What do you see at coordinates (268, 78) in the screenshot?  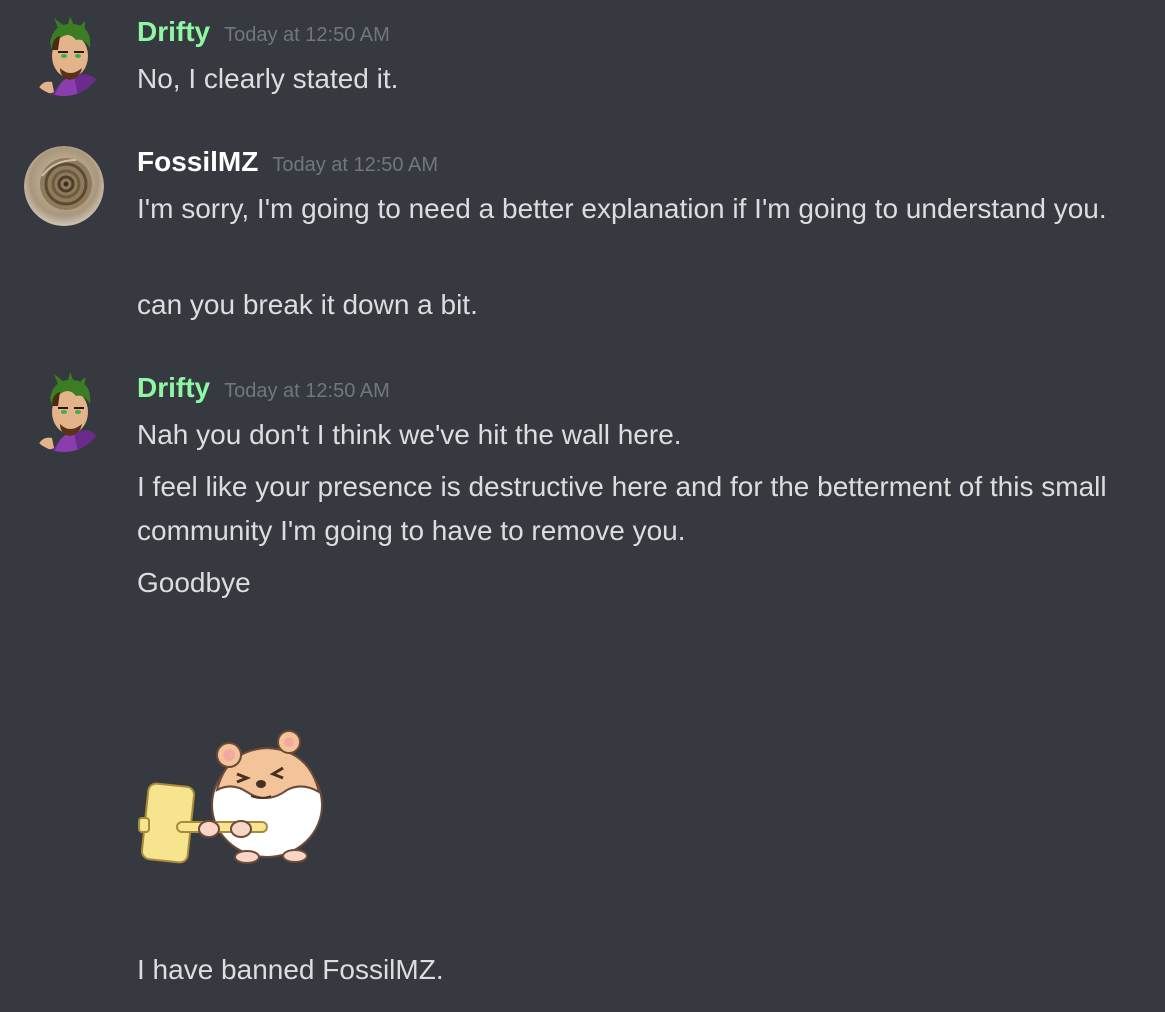 I see `message-text: No, I clearly stated it.` at bounding box center [268, 78].